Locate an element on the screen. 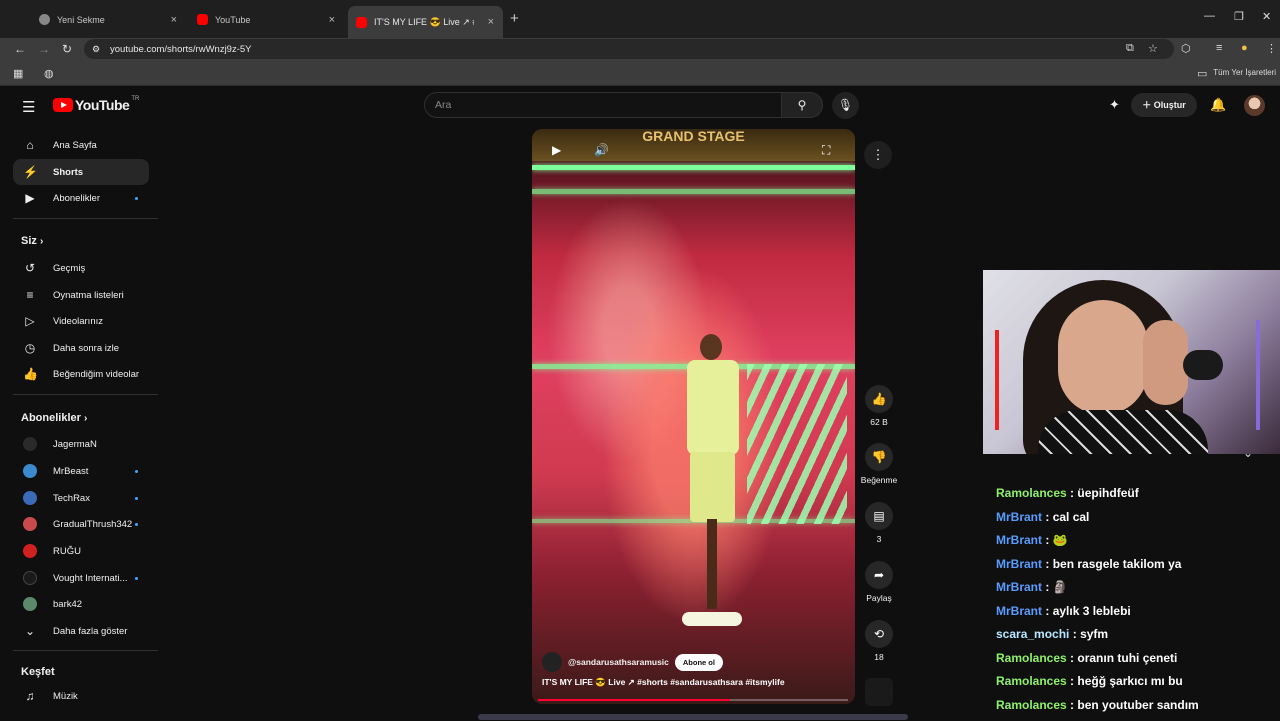  avatar is located at coordinates (1254, 105).